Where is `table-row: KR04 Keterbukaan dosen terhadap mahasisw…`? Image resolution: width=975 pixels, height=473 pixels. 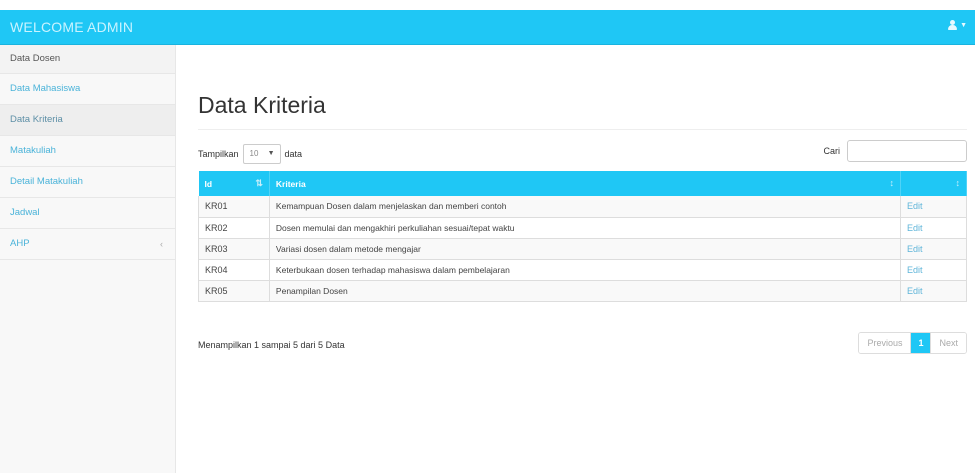
table-row: KR04 Keterbukaan dosen terhadap mahasisw… is located at coordinates (582, 270).